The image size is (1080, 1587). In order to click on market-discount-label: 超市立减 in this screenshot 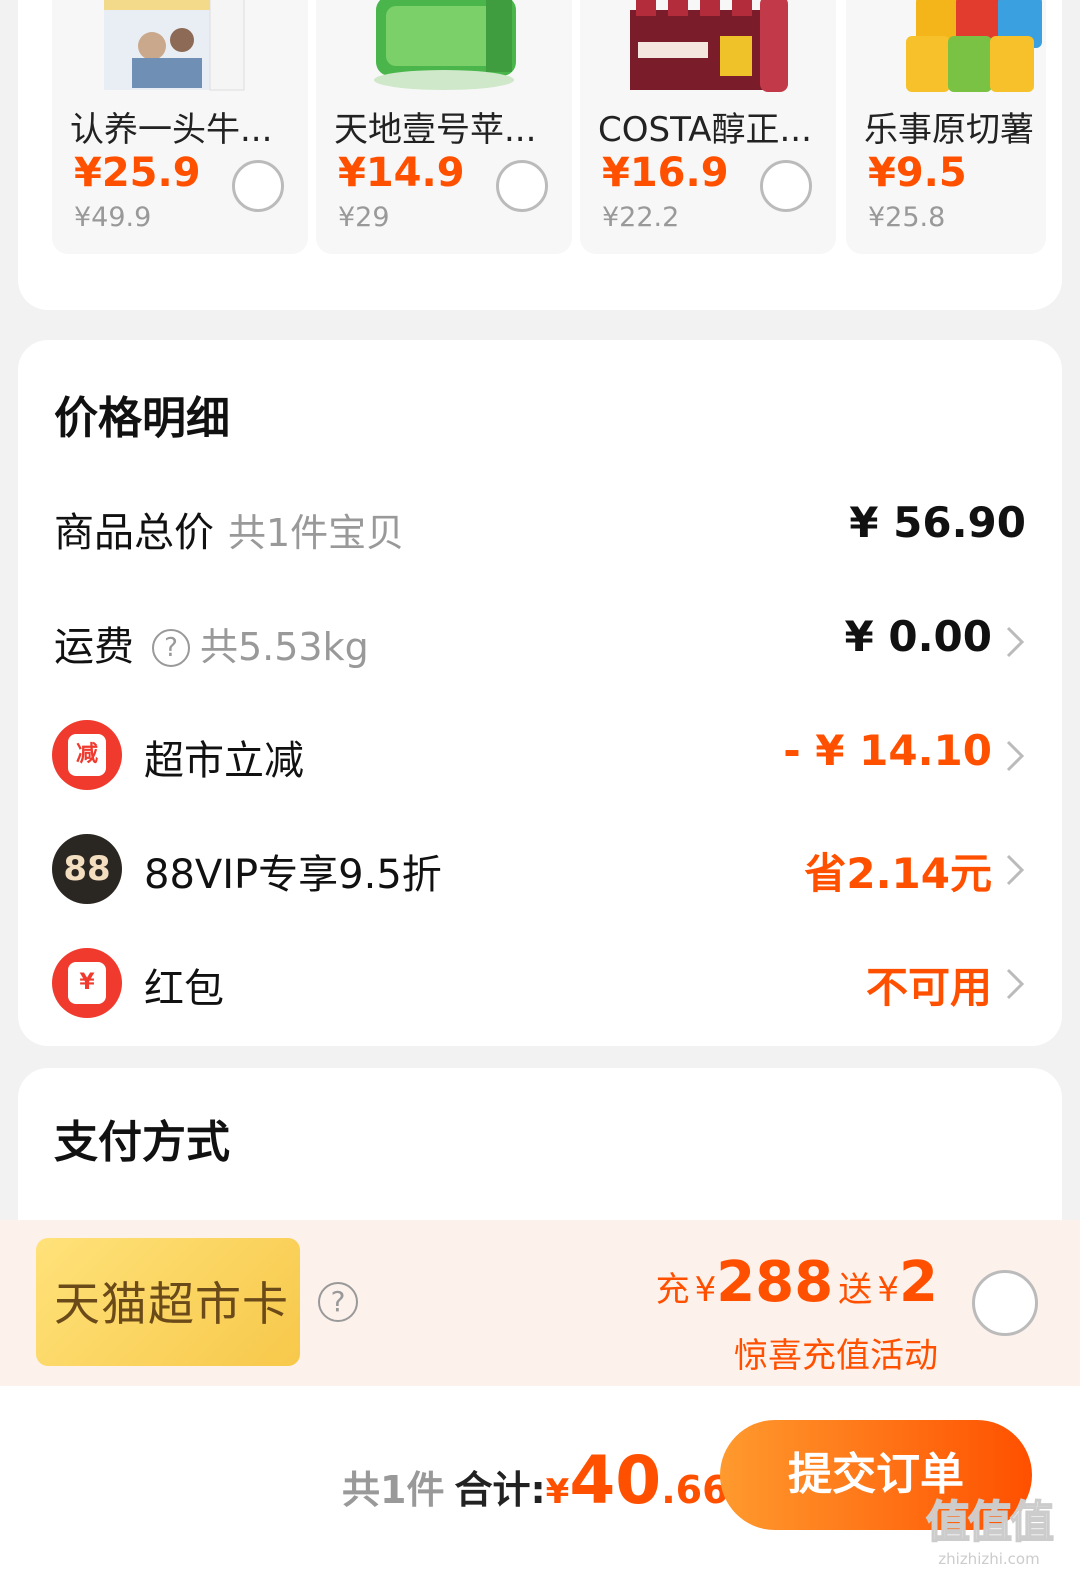, I will do `click(224, 761)`.